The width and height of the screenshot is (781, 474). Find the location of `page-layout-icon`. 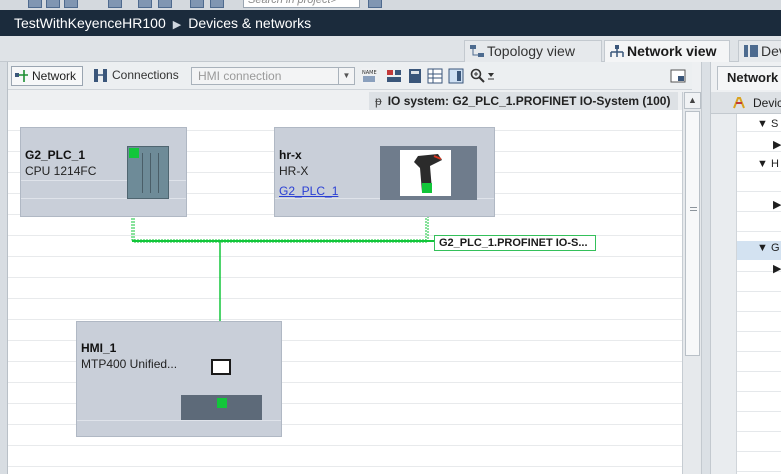

page-layout-icon is located at coordinates (456, 76).